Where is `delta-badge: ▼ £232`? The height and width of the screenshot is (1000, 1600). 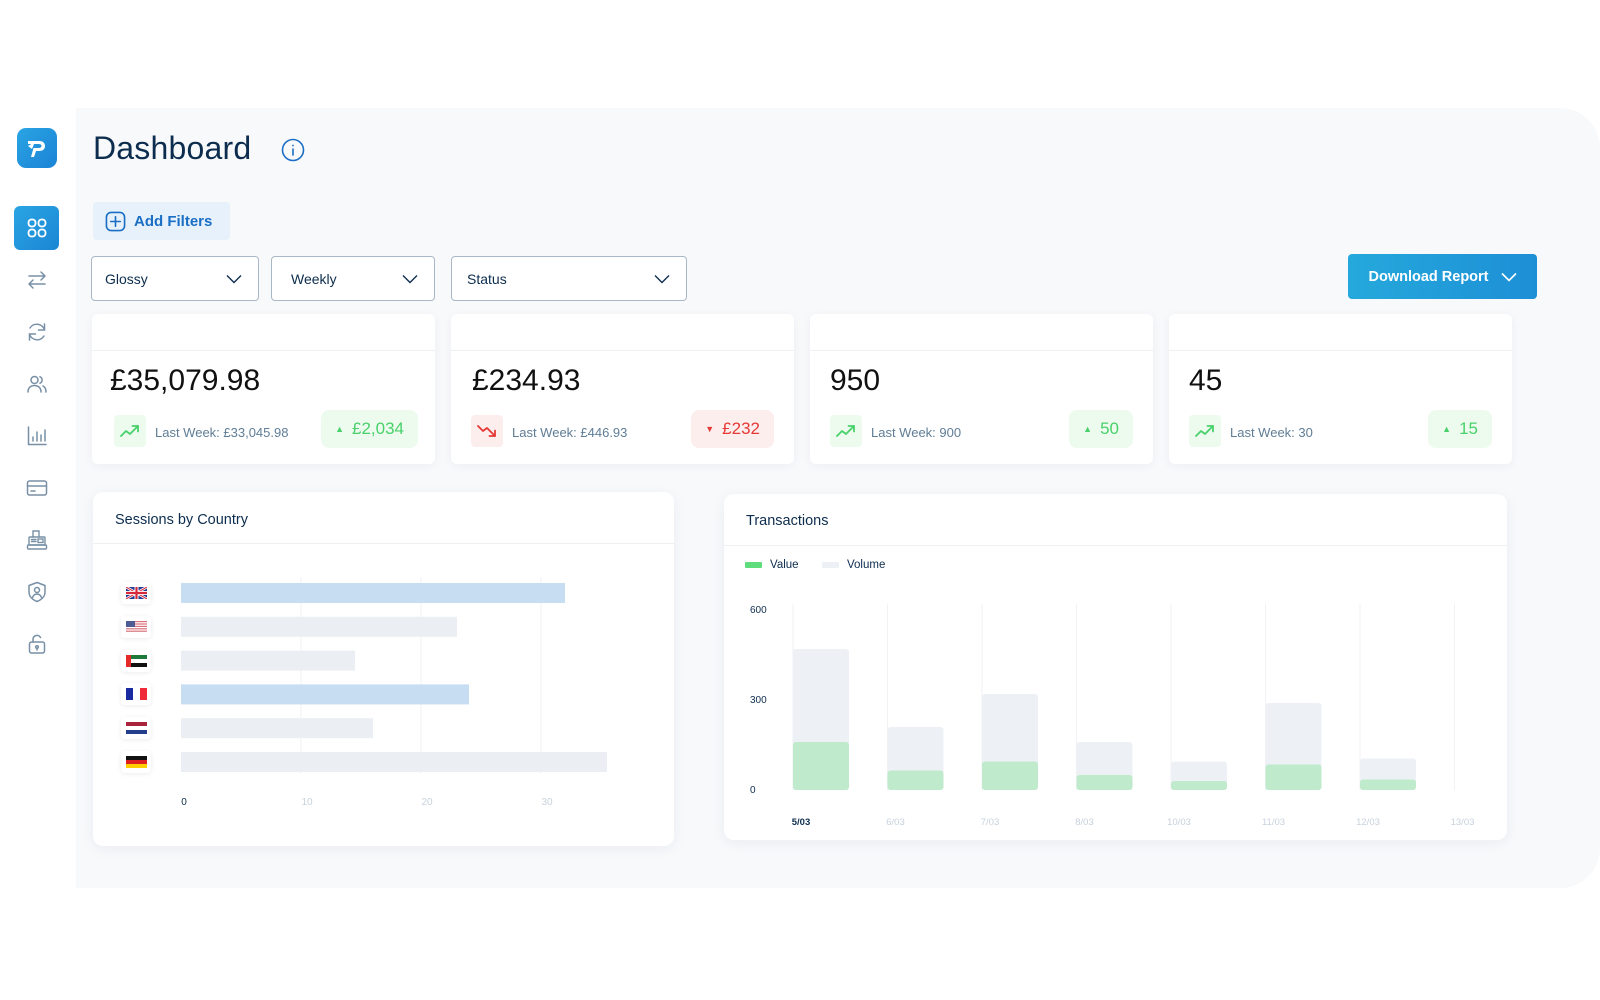
delta-badge: ▼ £232 is located at coordinates (732, 429).